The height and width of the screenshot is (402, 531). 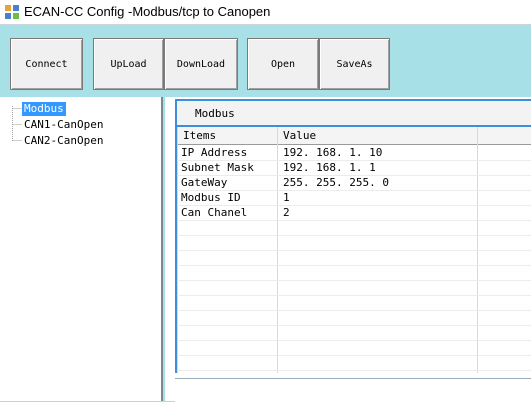 I want to click on upload-button: UpLoad, so click(x=128, y=64).